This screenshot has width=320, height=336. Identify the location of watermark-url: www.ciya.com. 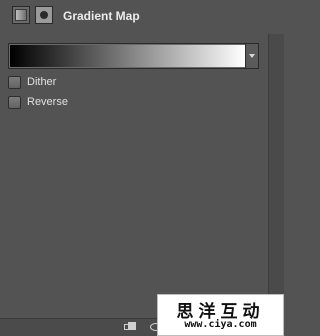
(220, 324).